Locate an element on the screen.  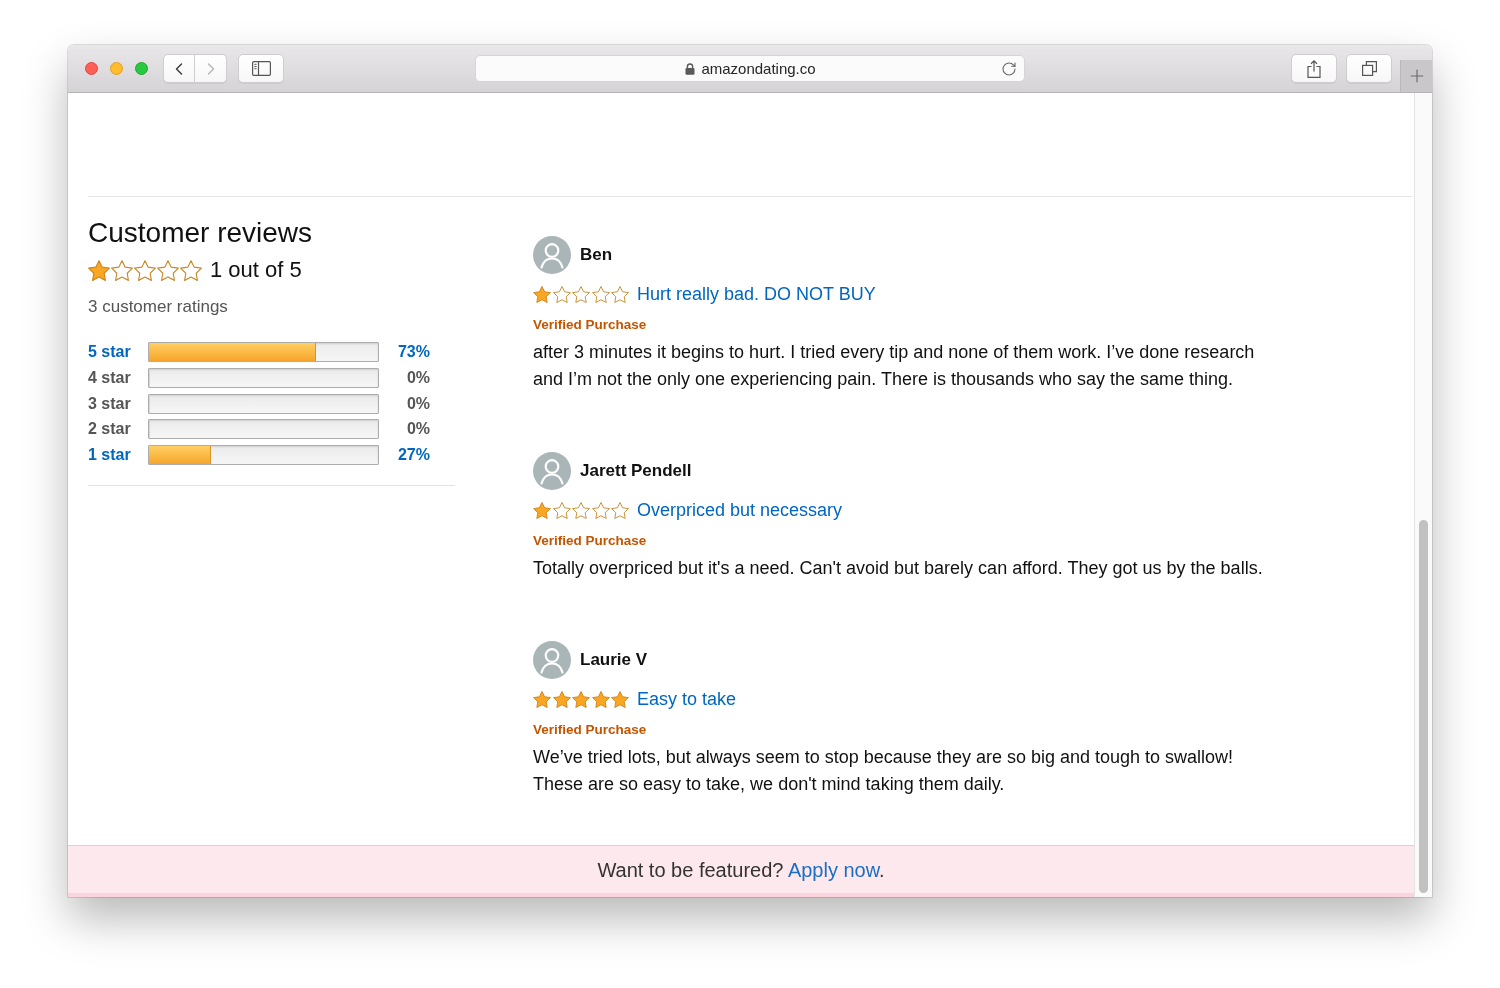
star-level-label: 3 star is located at coordinates (109, 403).